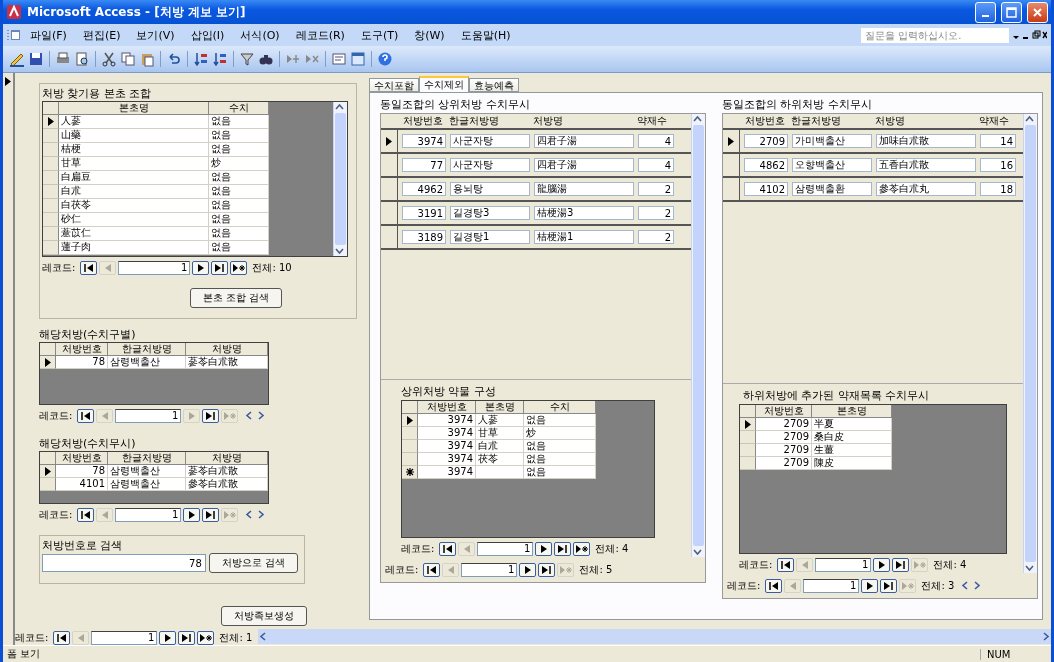 Image resolution: width=1054 pixels, height=662 pixels. What do you see at coordinates (9, 359) in the screenshot?
I see `form-record-selector` at bounding box center [9, 359].